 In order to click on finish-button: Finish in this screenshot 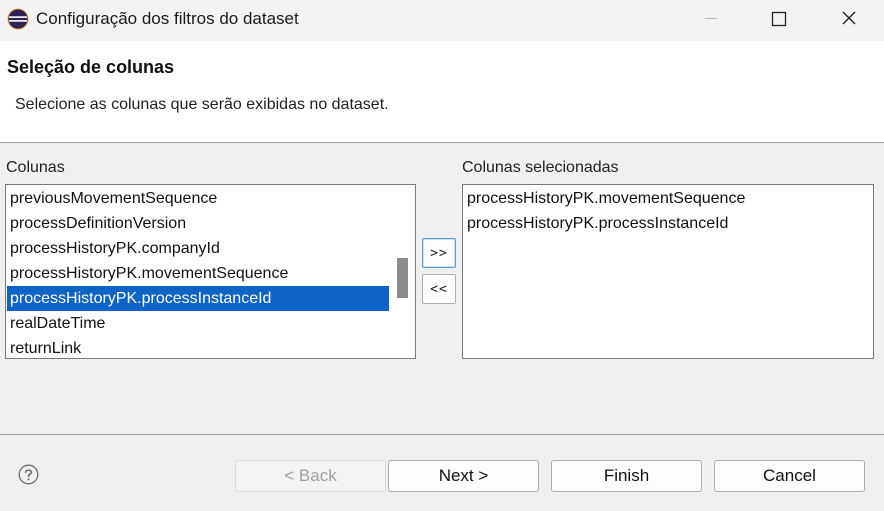, I will do `click(626, 476)`.